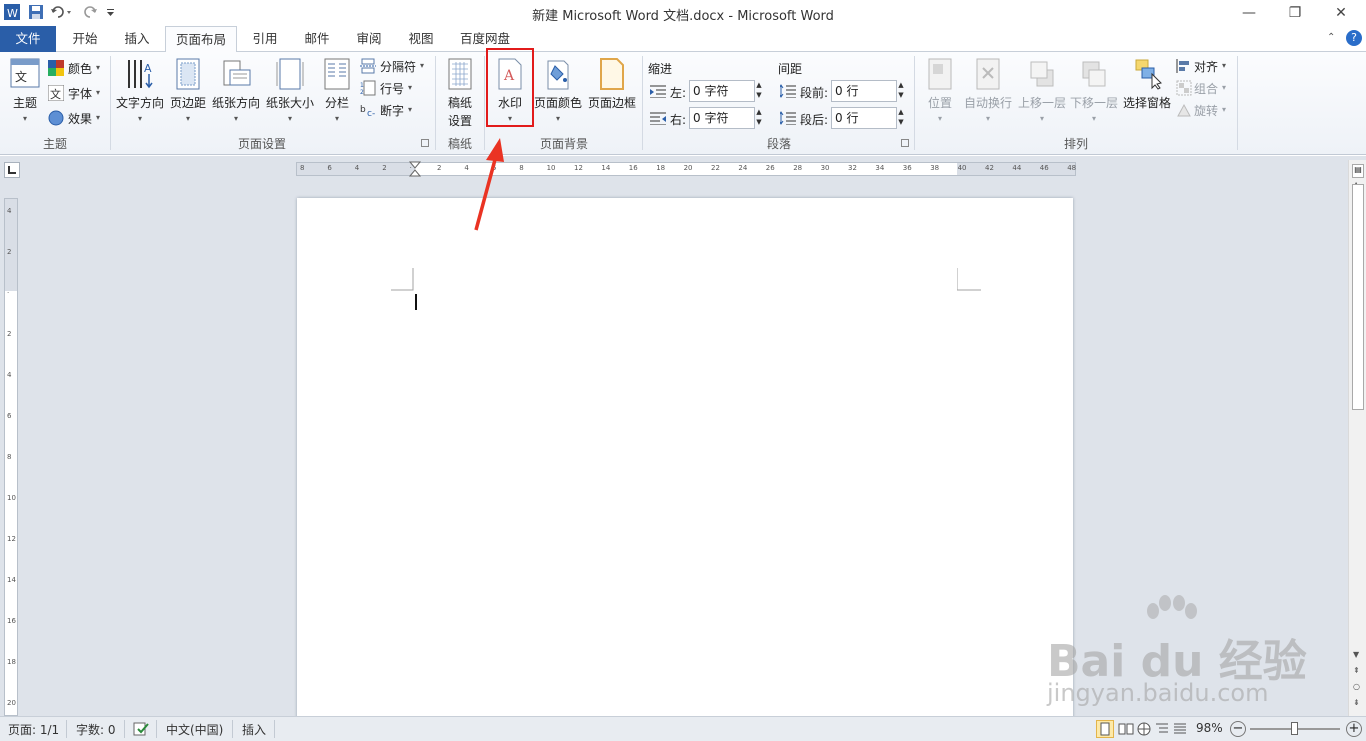 Image resolution: width=1366 pixels, height=741 pixels. Describe the element at coordinates (1162, 729) in the screenshot. I see `outline-view-icon` at that location.